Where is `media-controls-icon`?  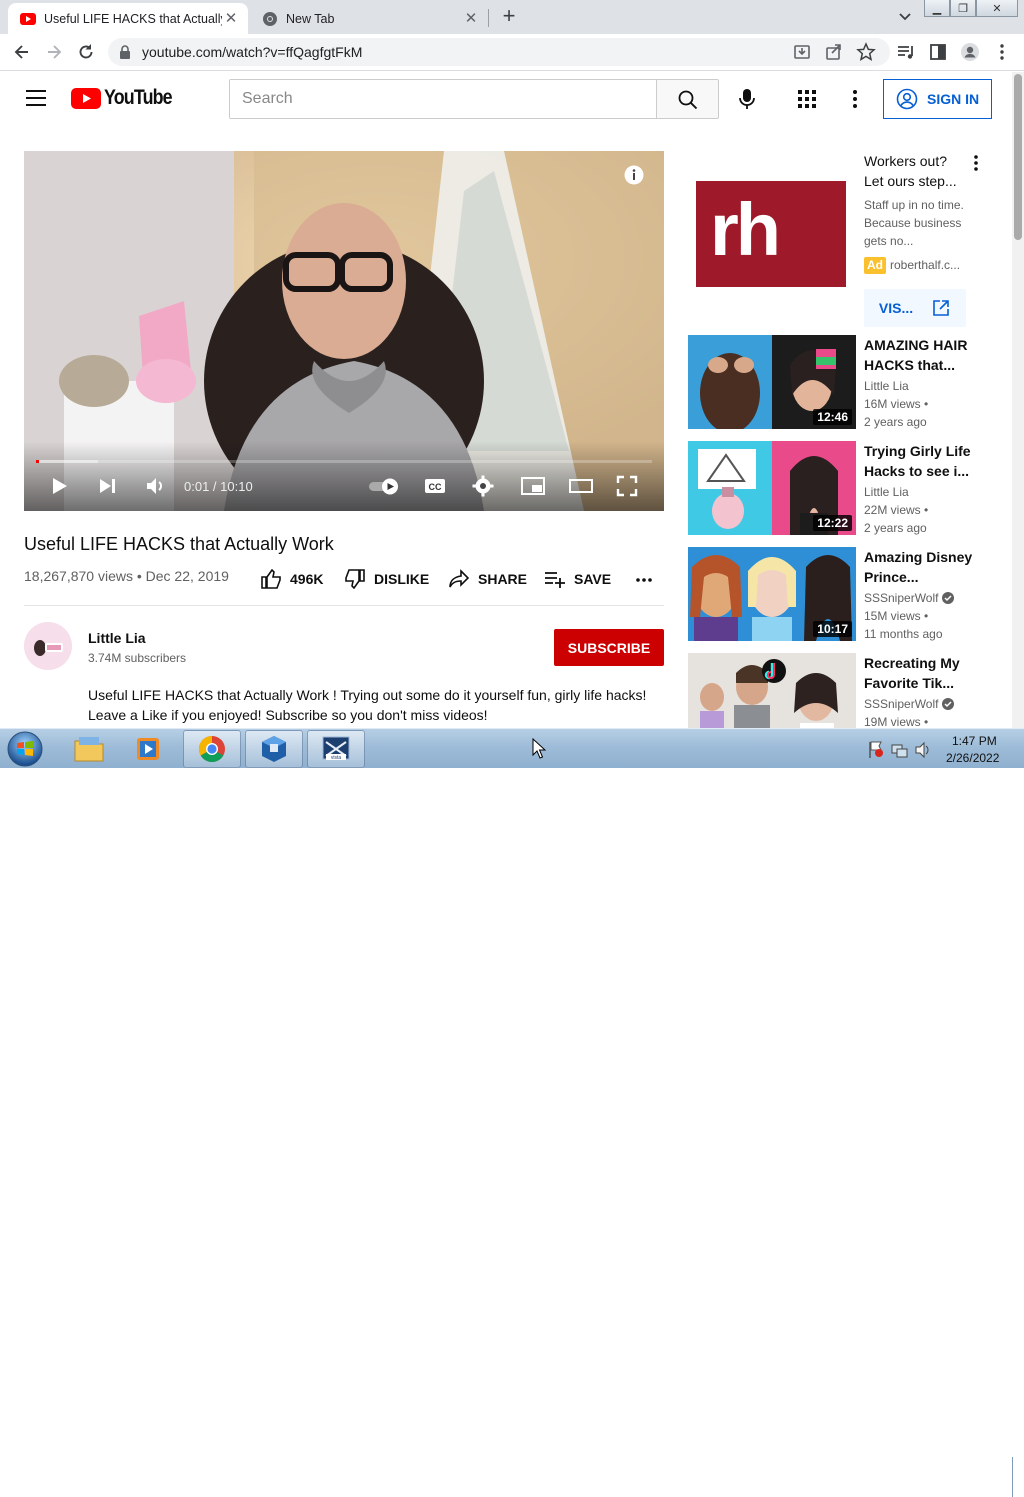 media-controls-icon is located at coordinates (906, 52).